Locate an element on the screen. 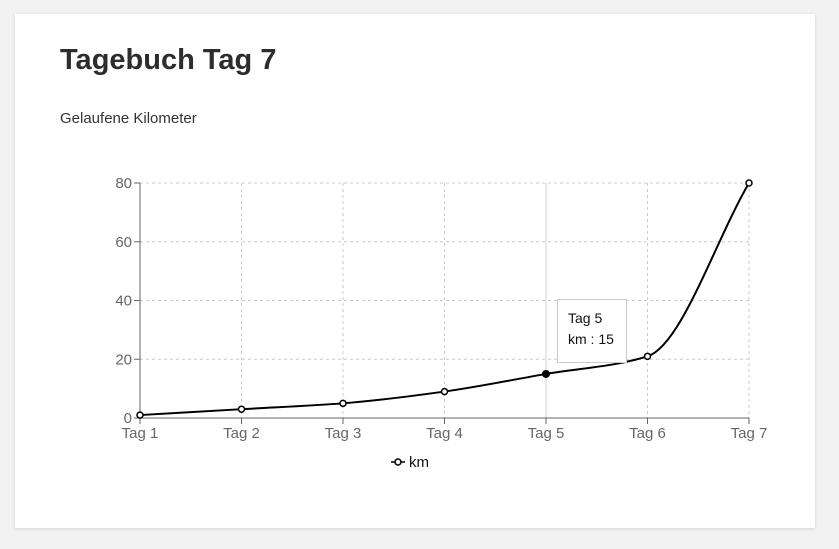  tooltip-value: 15 is located at coordinates (606, 339).